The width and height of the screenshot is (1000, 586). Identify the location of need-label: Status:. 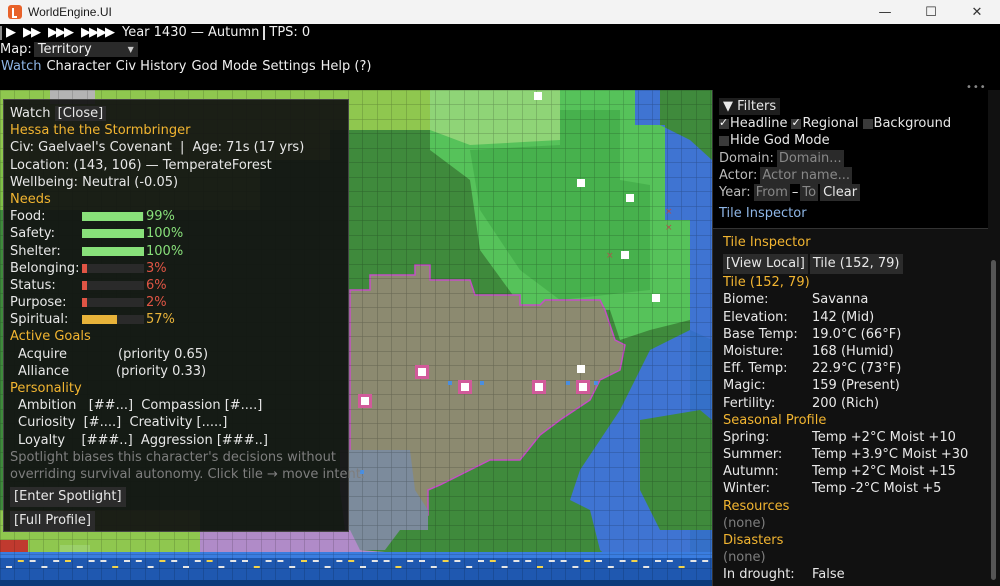
(33, 285).